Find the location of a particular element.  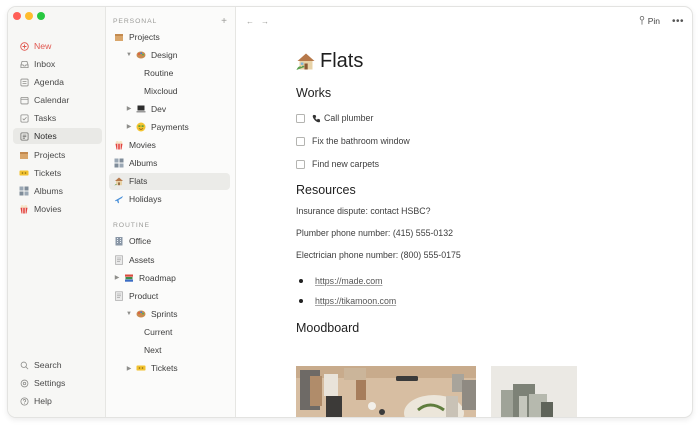

page-title-text: Flats is located at coordinates (342, 60).